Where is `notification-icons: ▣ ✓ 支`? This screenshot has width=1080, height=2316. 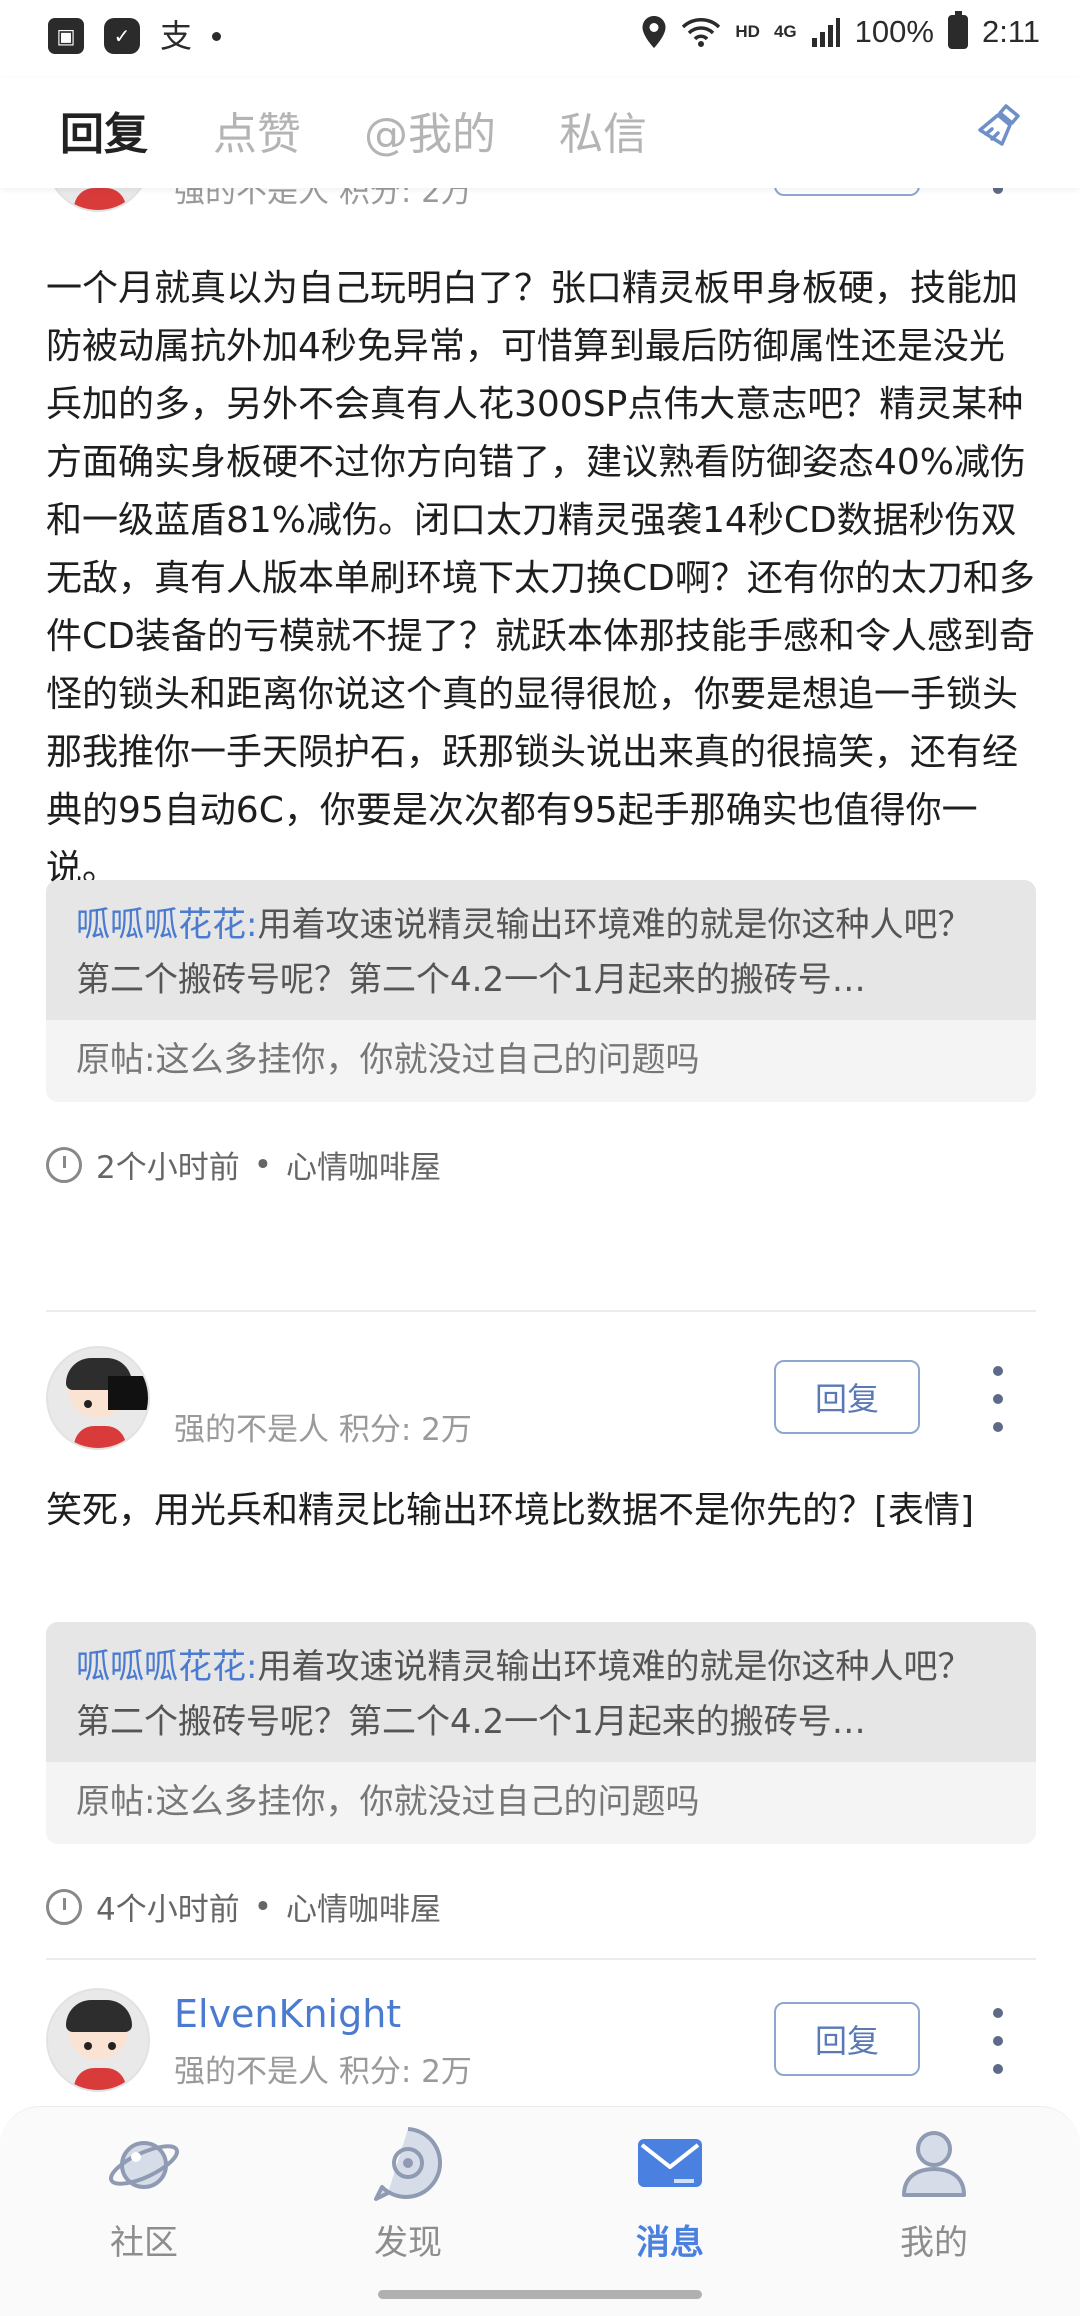 notification-icons: ▣ ✓ 支 is located at coordinates (135, 36).